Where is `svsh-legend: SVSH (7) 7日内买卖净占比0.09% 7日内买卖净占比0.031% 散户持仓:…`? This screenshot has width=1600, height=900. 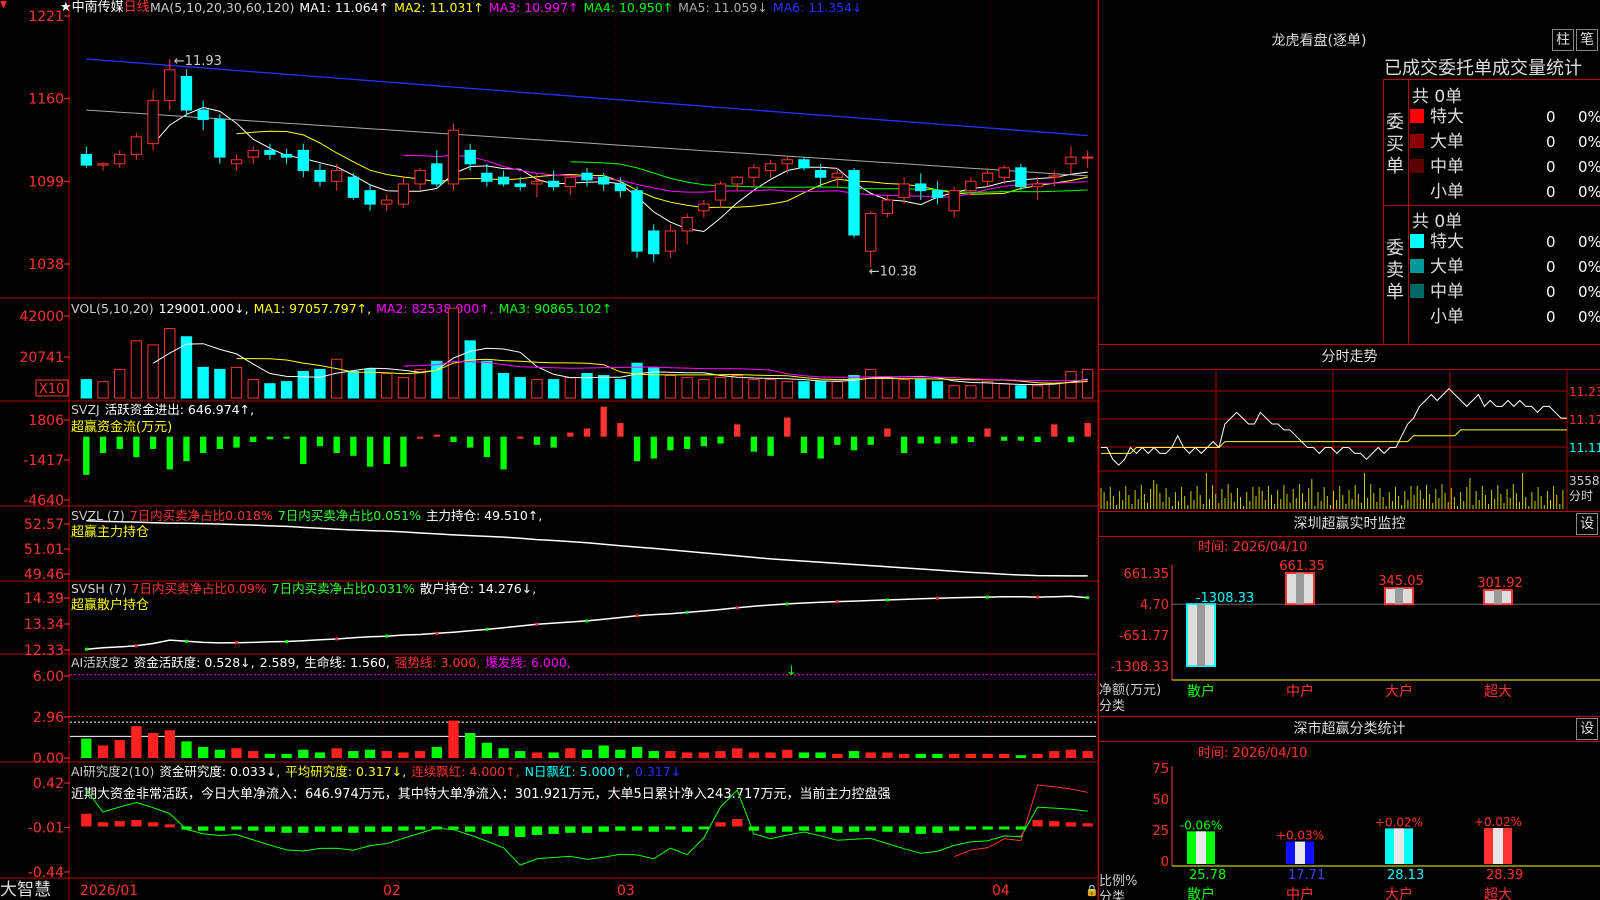 svsh-legend: SVSH (7) 7日内买卖净占比0.09% 7日内买卖净占比0.031% 散户持仓:… is located at coordinates (303, 588).